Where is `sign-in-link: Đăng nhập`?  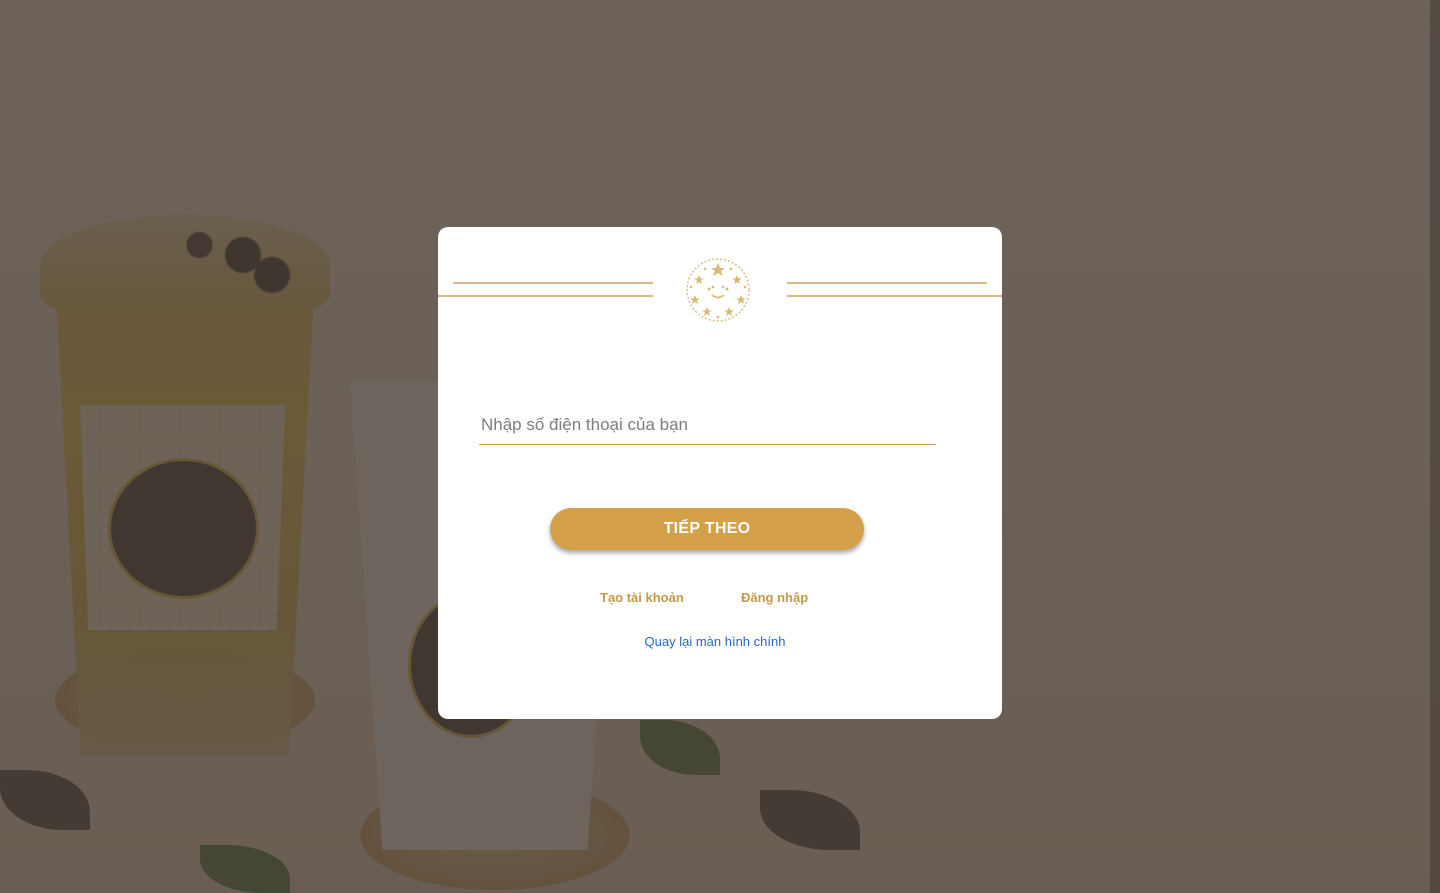
sign-in-link: Đăng nhập is located at coordinates (774, 597).